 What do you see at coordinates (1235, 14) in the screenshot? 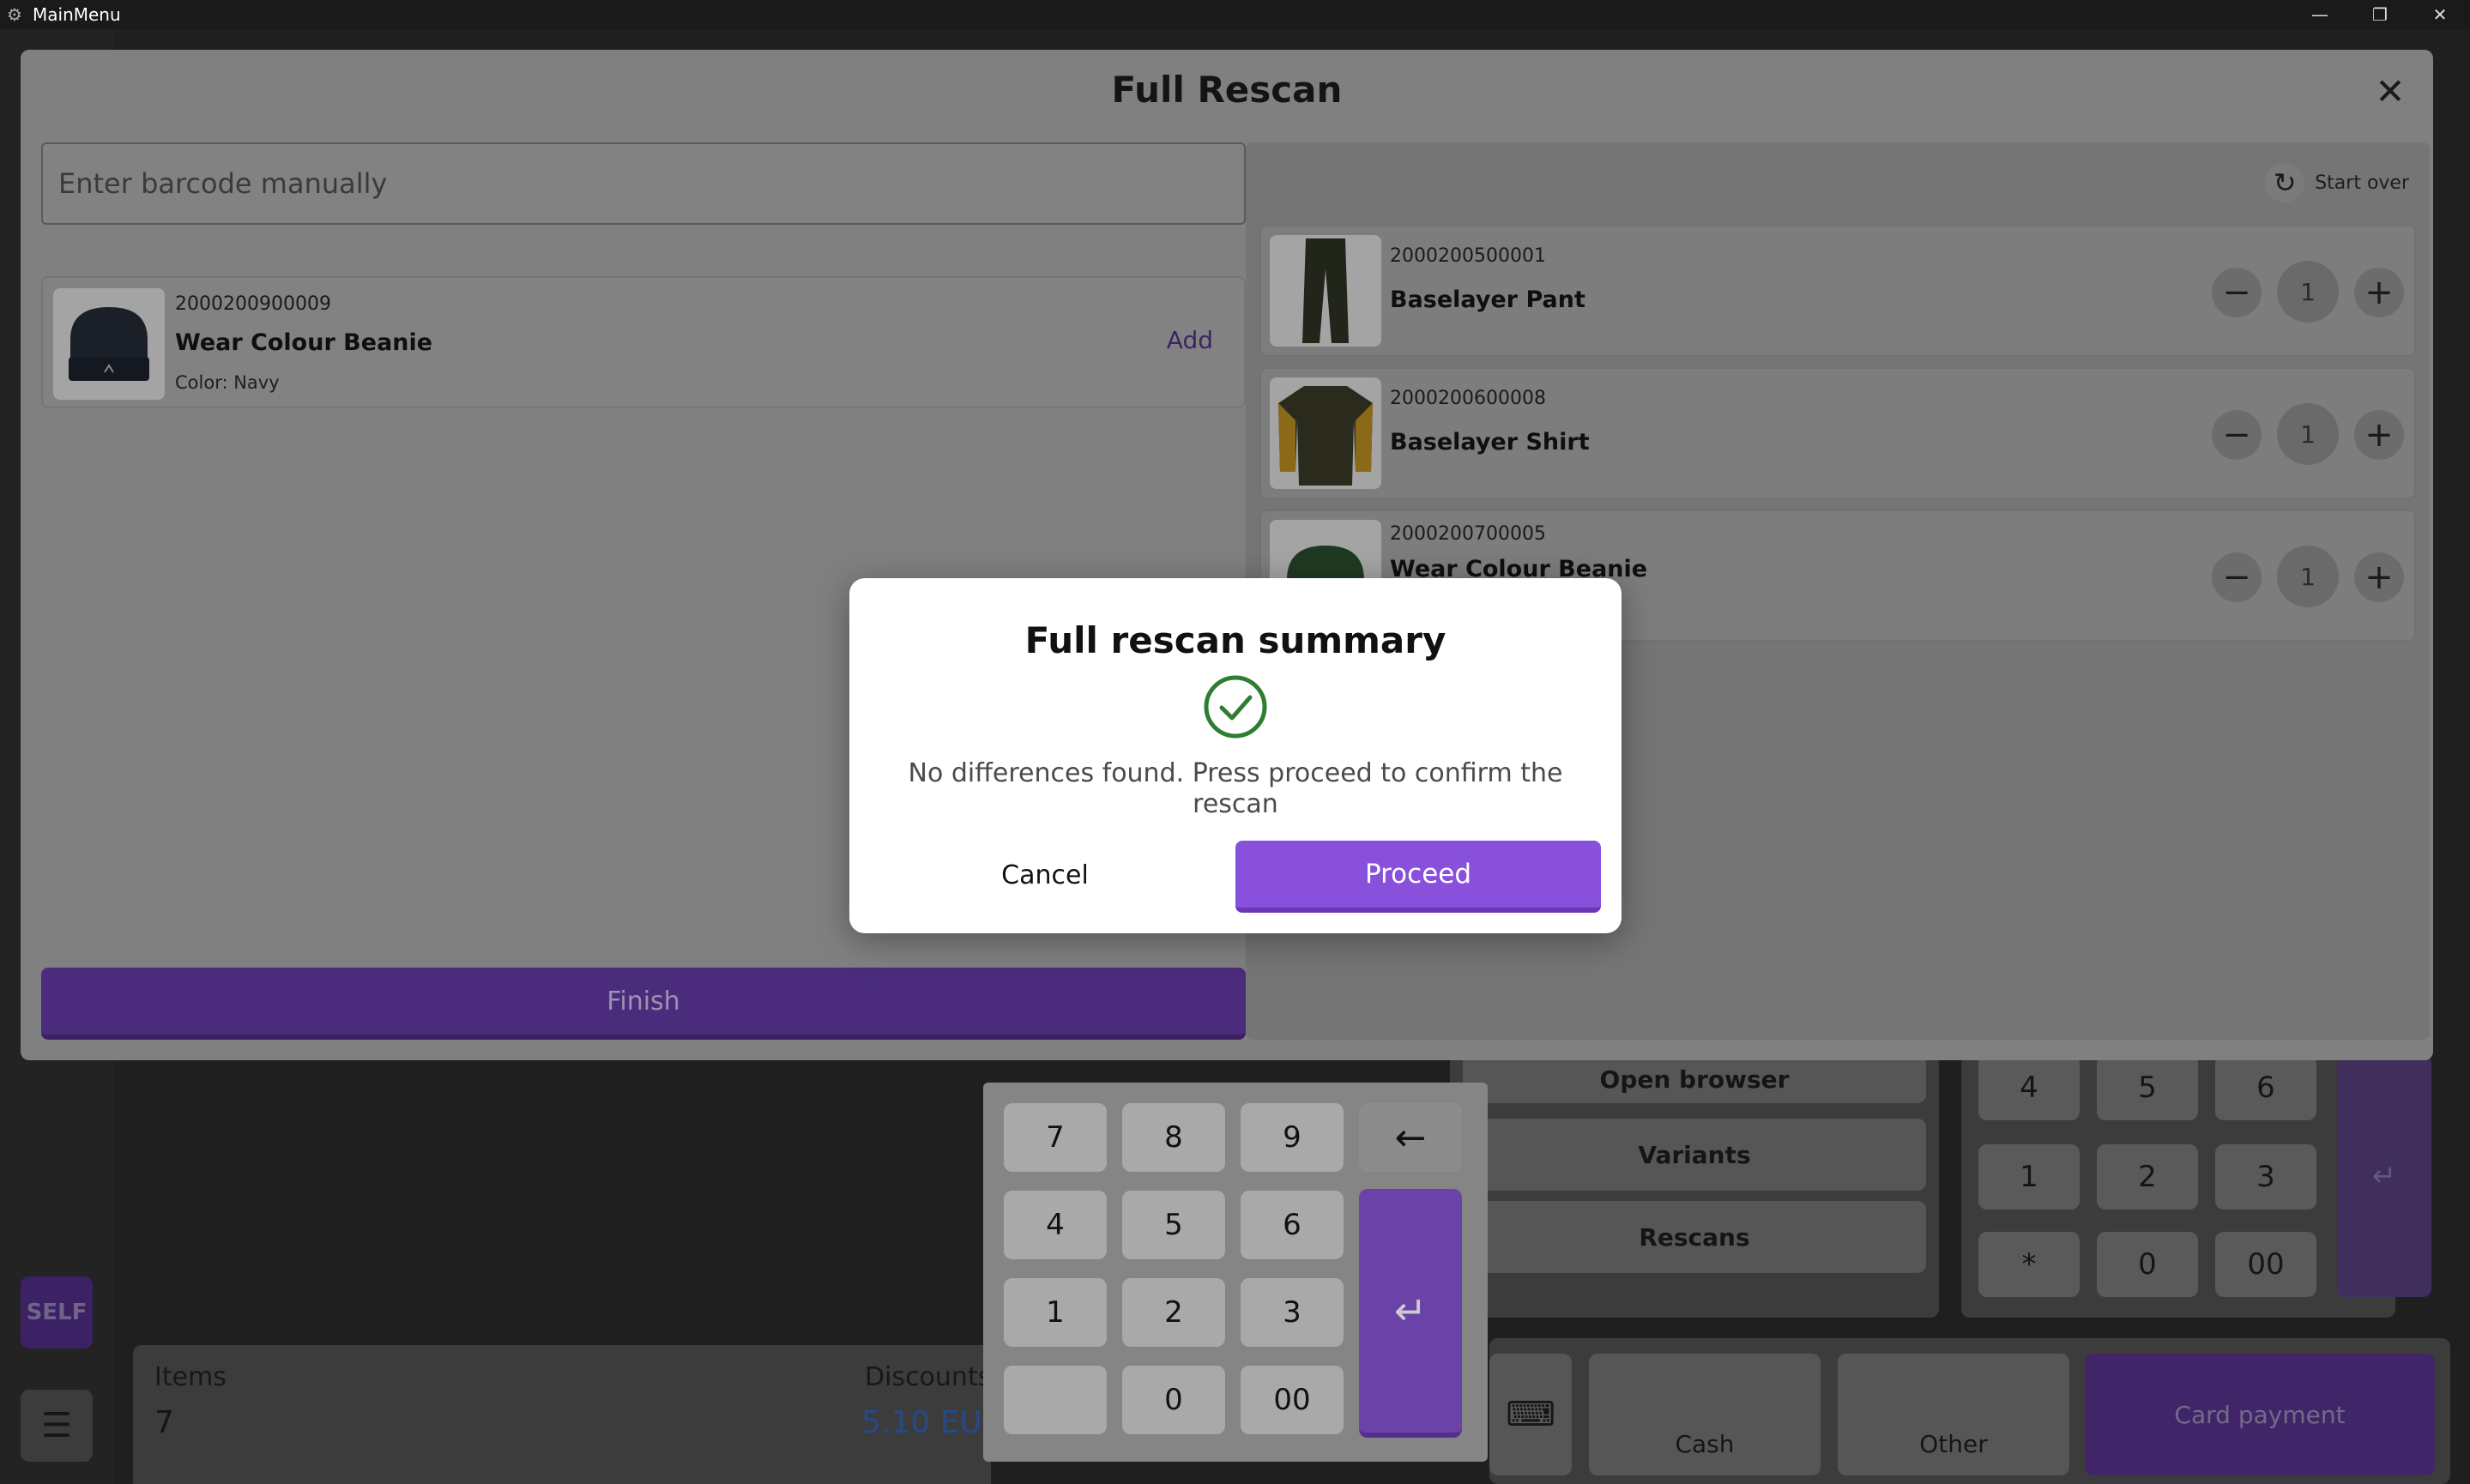
I see `window-titlebar: ⚙ MainMenu — ❐ ✕` at bounding box center [1235, 14].